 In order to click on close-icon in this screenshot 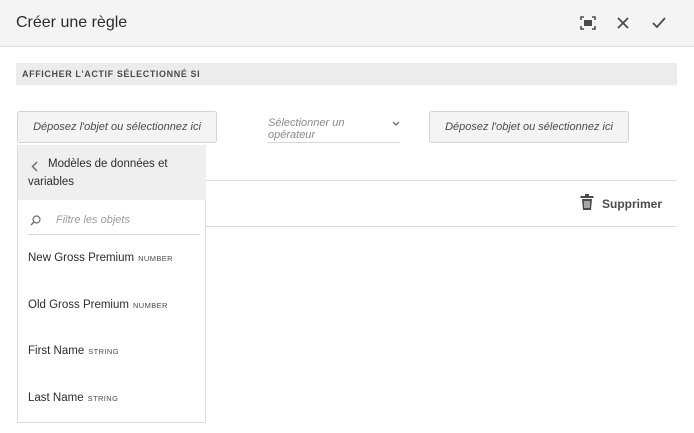, I will do `click(623, 23)`.